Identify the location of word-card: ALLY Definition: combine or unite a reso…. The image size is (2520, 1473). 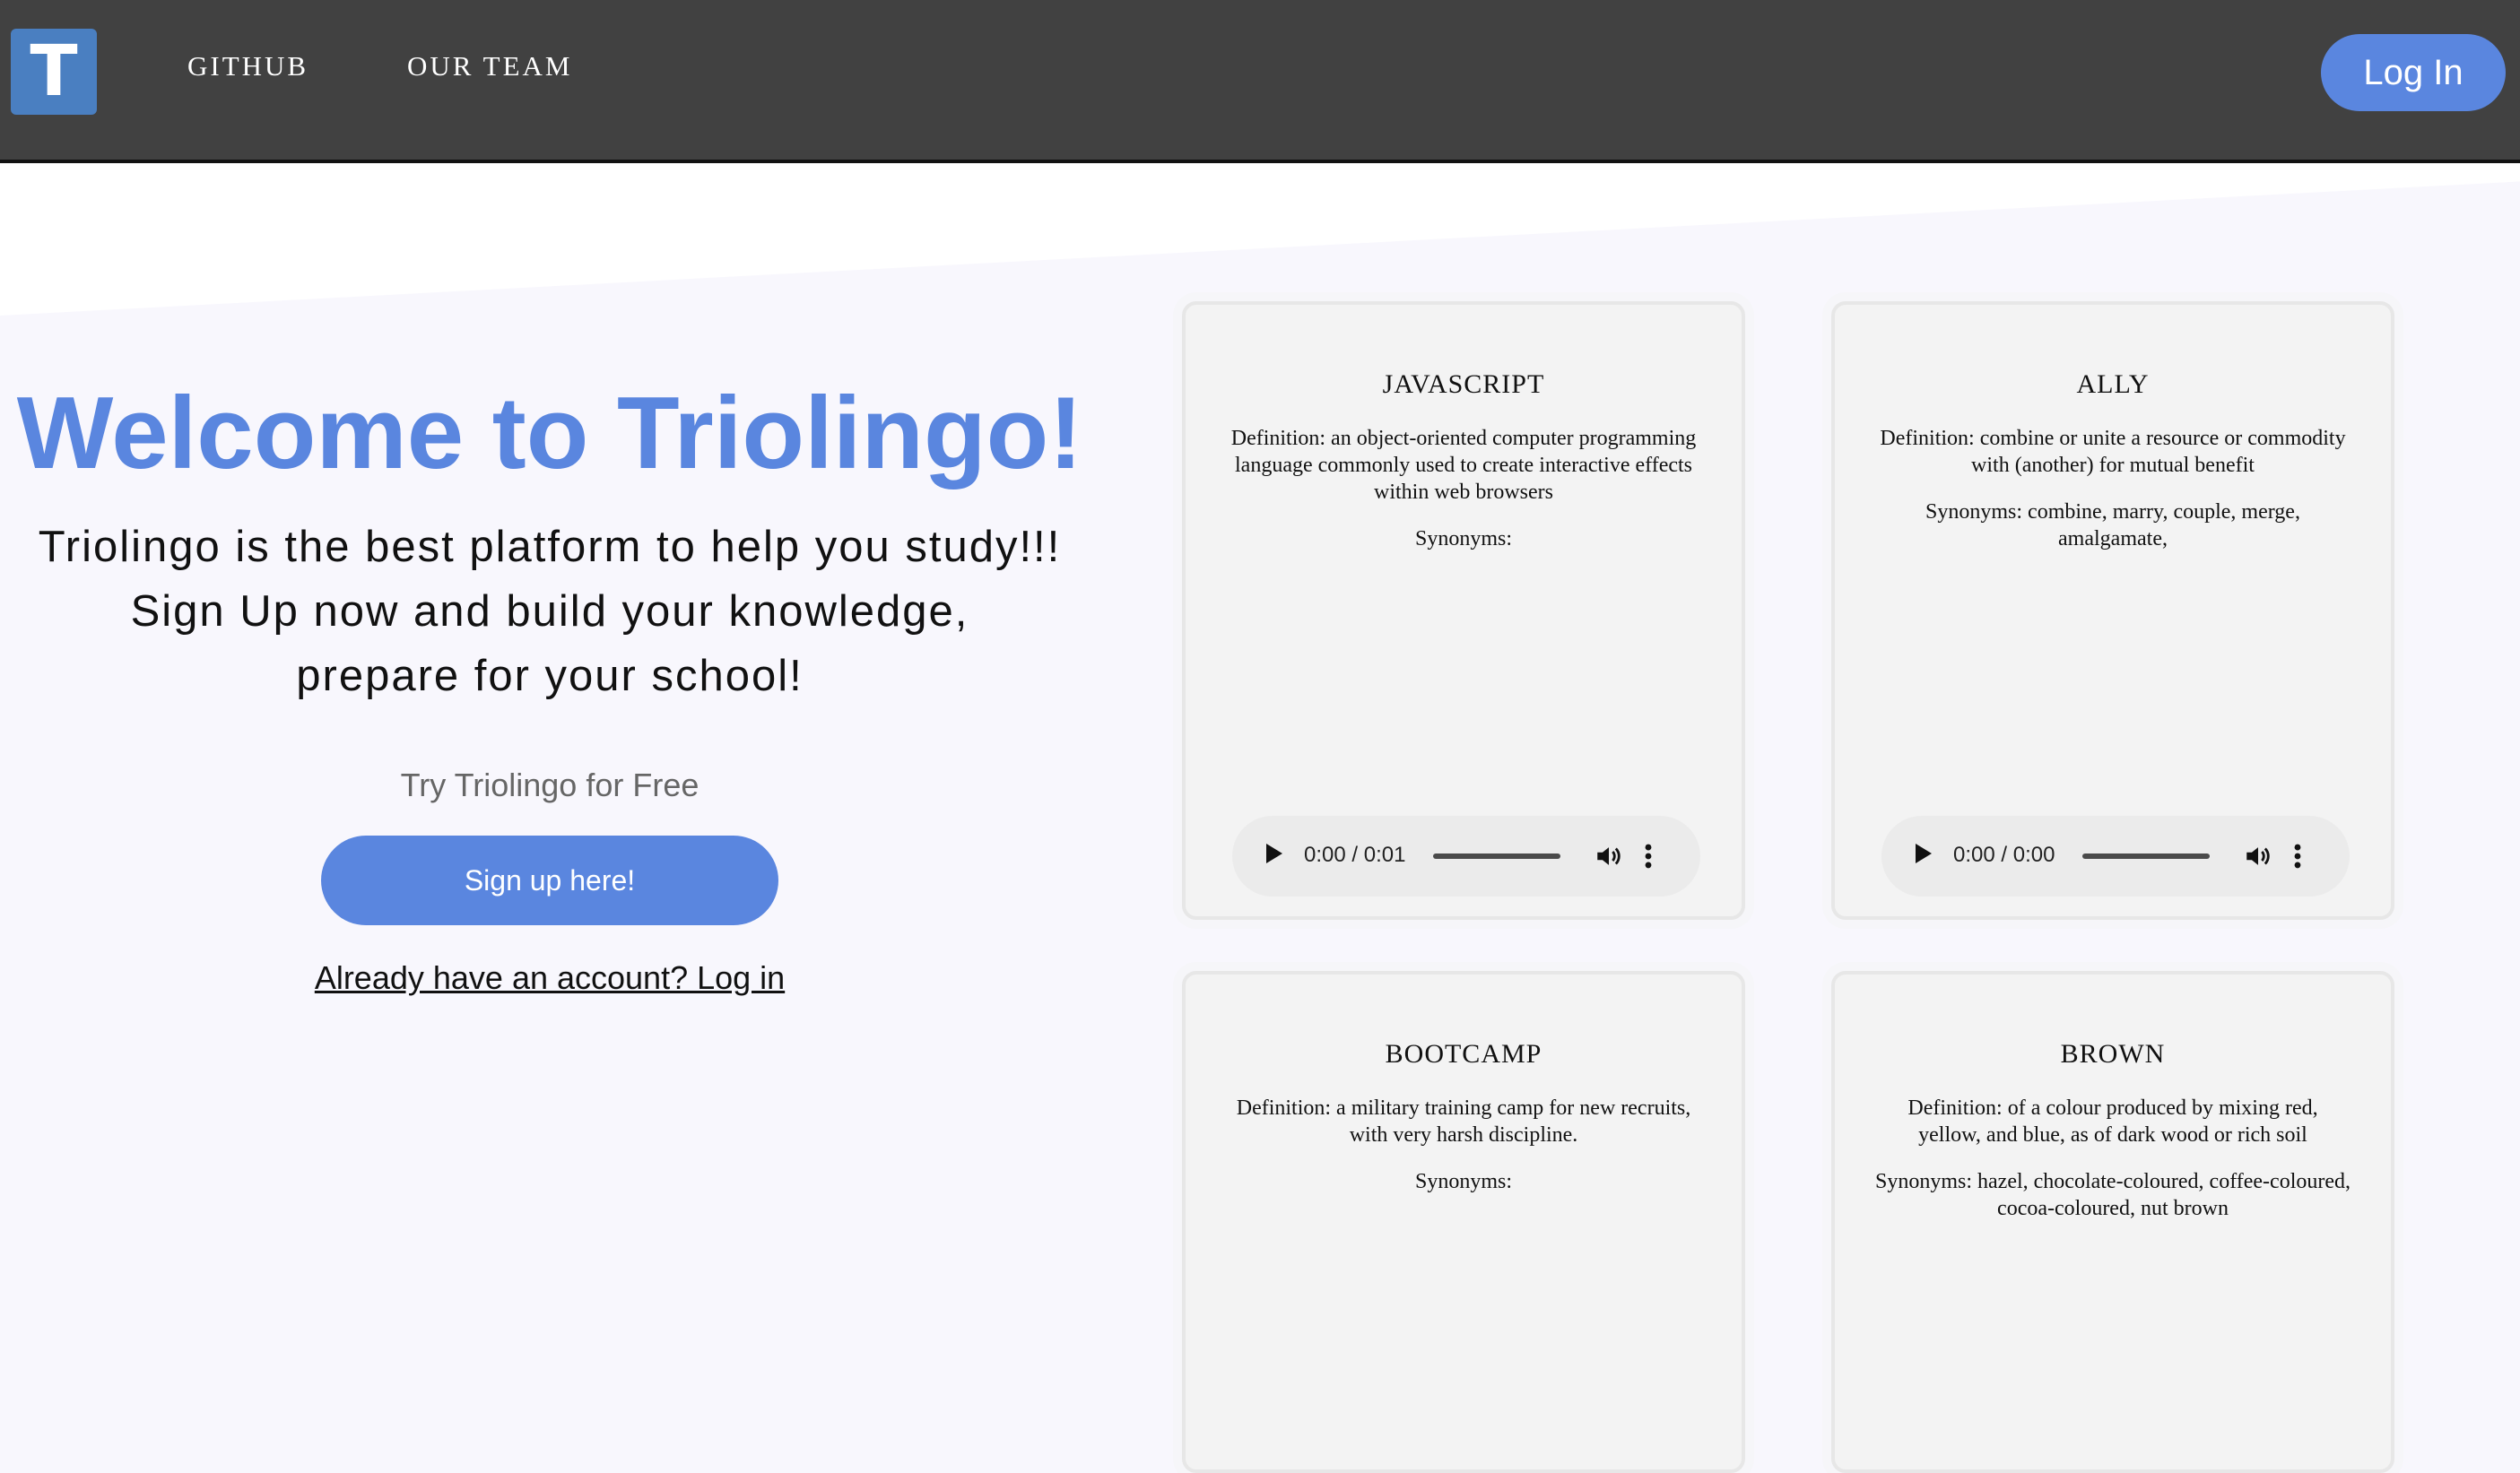
(2113, 610).